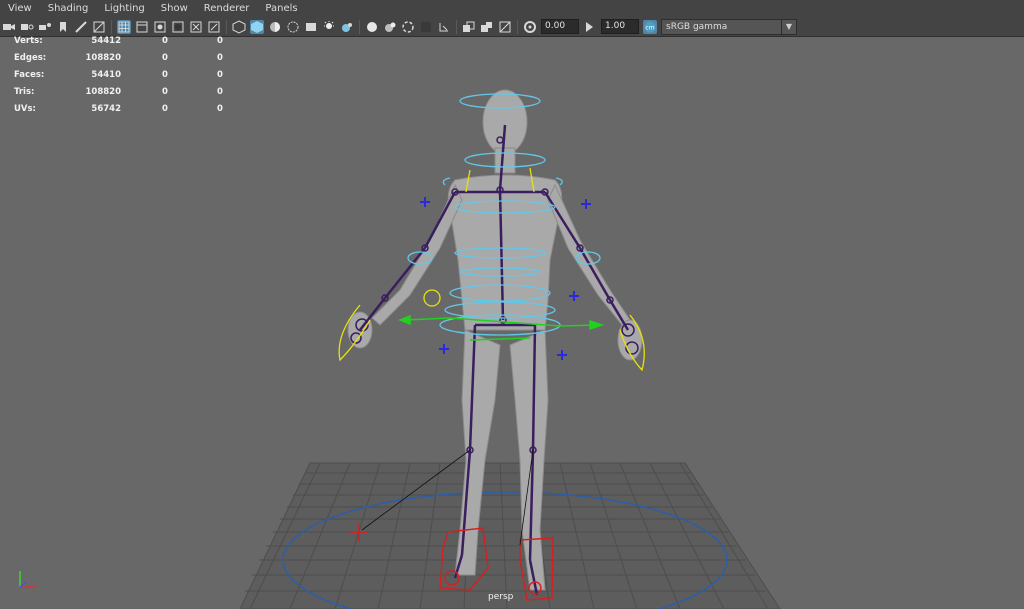 This screenshot has height=609, width=1024. I want to click on default-material-icon, so click(214, 27).